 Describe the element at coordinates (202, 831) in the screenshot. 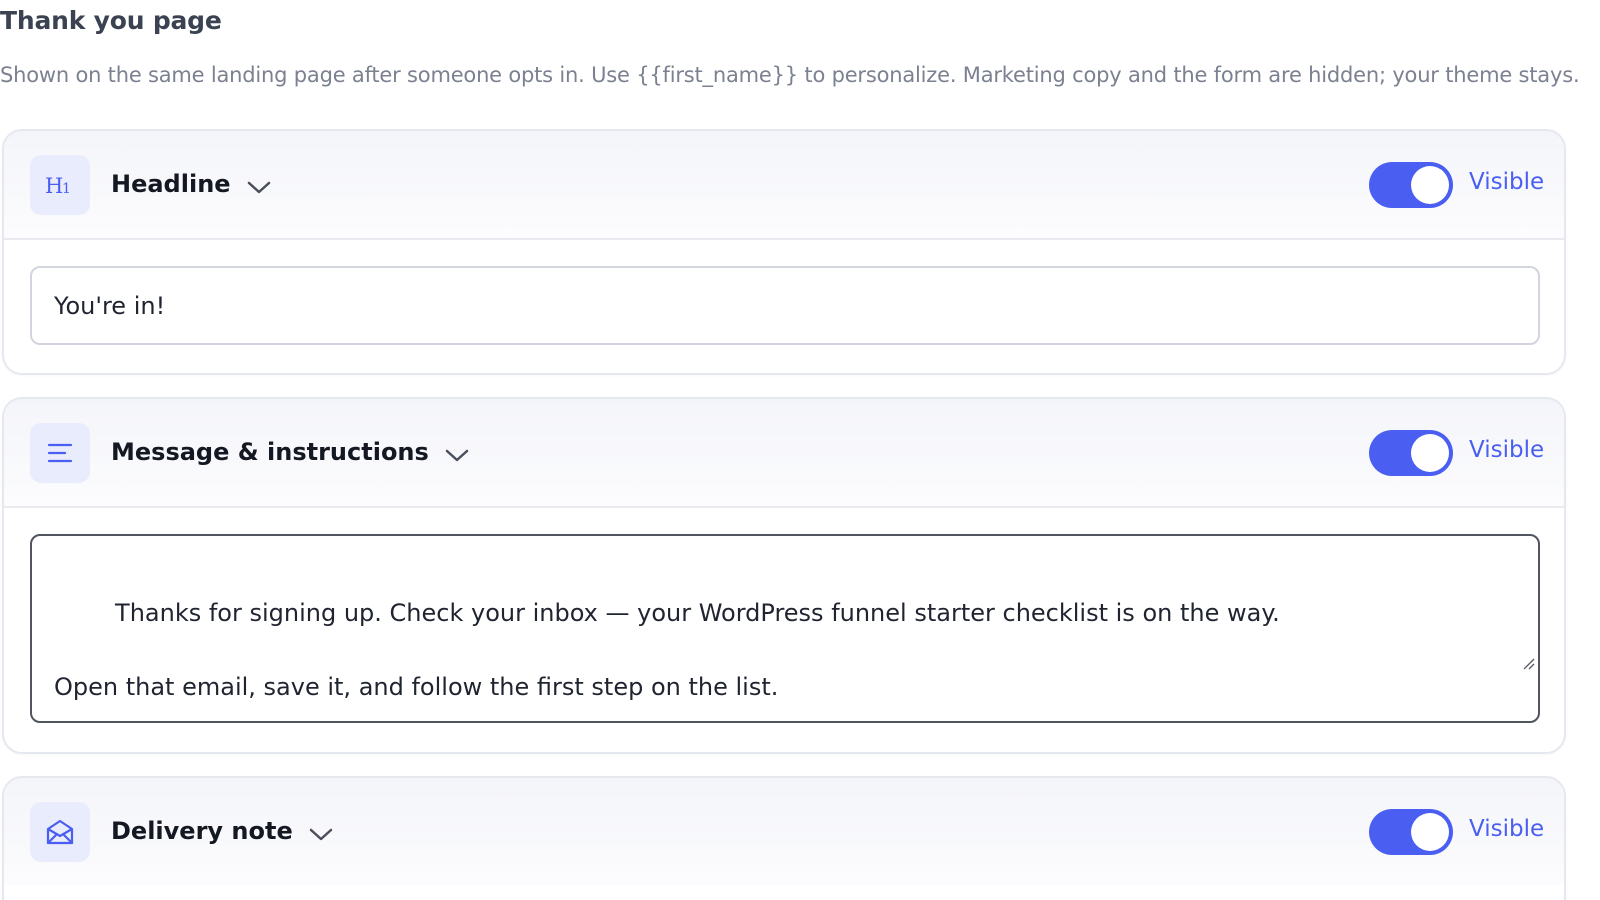

I see `delivery-note-label: Delivery note` at that location.